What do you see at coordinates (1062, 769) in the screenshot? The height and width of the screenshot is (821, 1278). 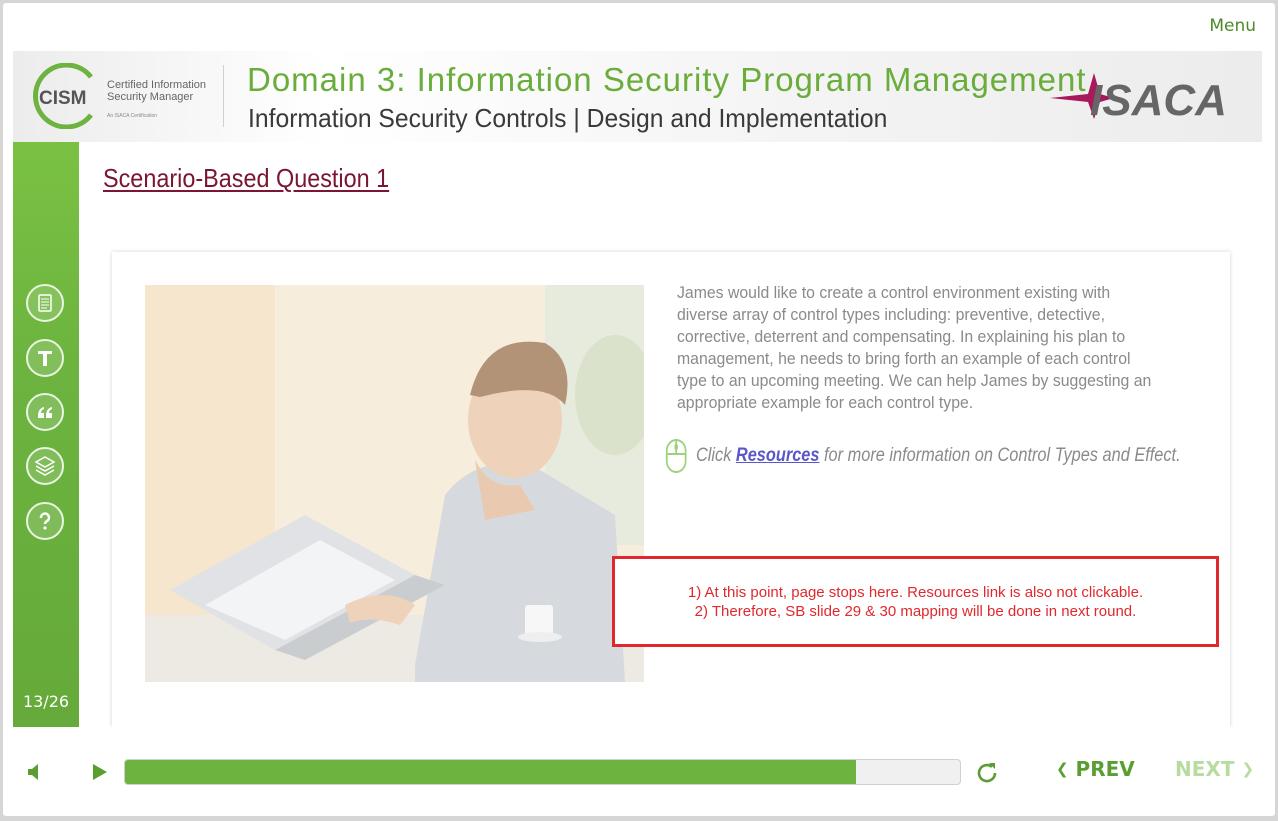 I see `chevron-left-icon: ❮` at bounding box center [1062, 769].